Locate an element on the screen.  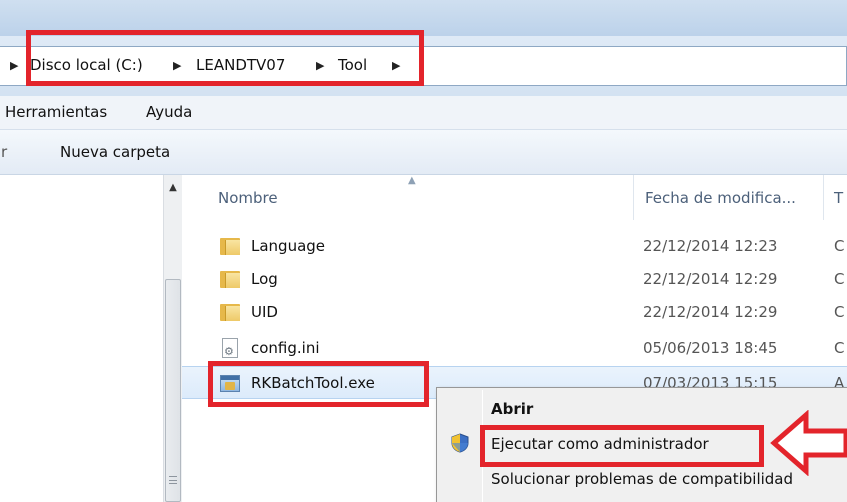
new-folder-button: Nueva carpeta is located at coordinates (115, 152).